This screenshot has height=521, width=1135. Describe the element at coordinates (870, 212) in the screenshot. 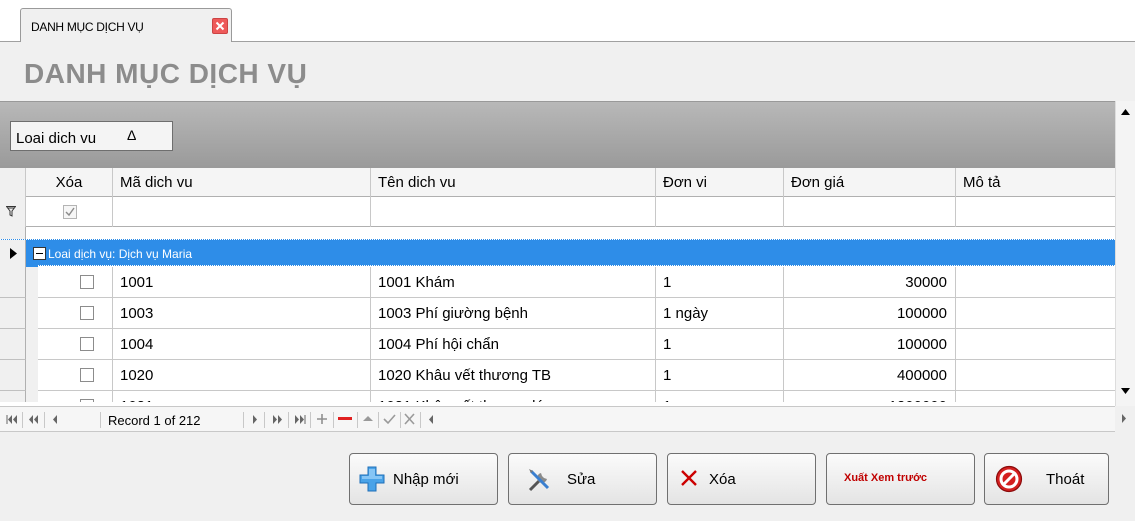

I see `filter-don-gia` at that location.